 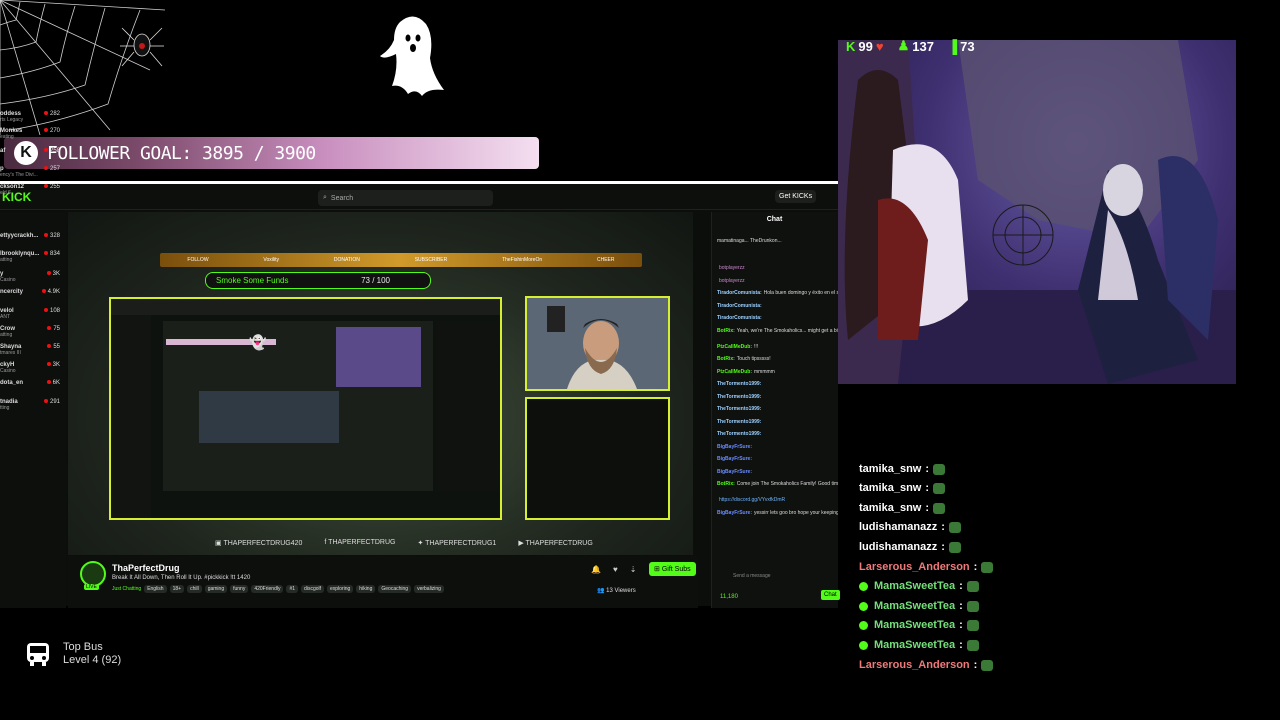 What do you see at coordinates (32, 350) in the screenshot?
I see `sidebar-channel: Shayna 55 tmares III` at bounding box center [32, 350].